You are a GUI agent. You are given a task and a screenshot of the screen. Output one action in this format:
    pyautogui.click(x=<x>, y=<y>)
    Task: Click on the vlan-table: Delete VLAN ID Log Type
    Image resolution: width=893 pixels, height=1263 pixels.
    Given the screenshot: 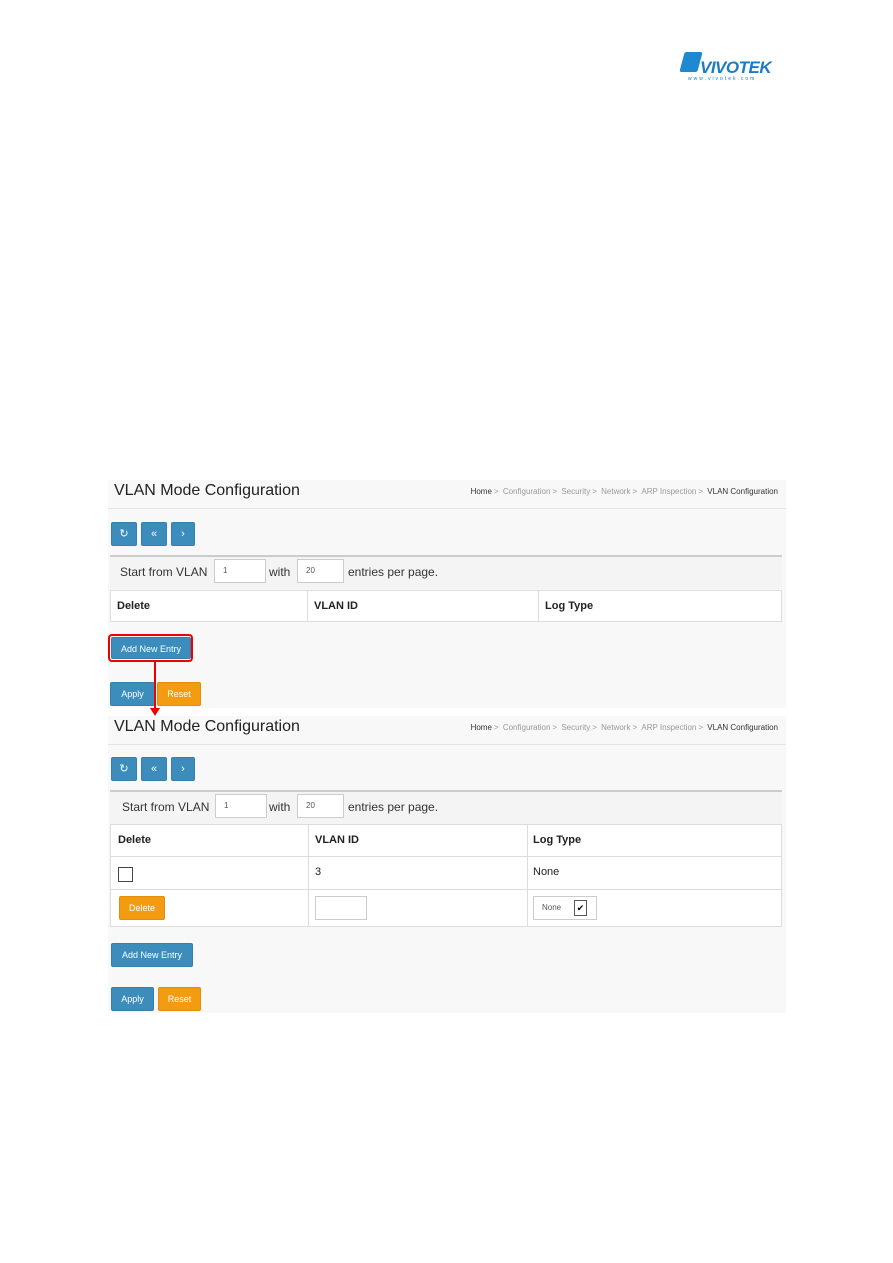 What is the action you would take?
    pyautogui.click(x=446, y=606)
    